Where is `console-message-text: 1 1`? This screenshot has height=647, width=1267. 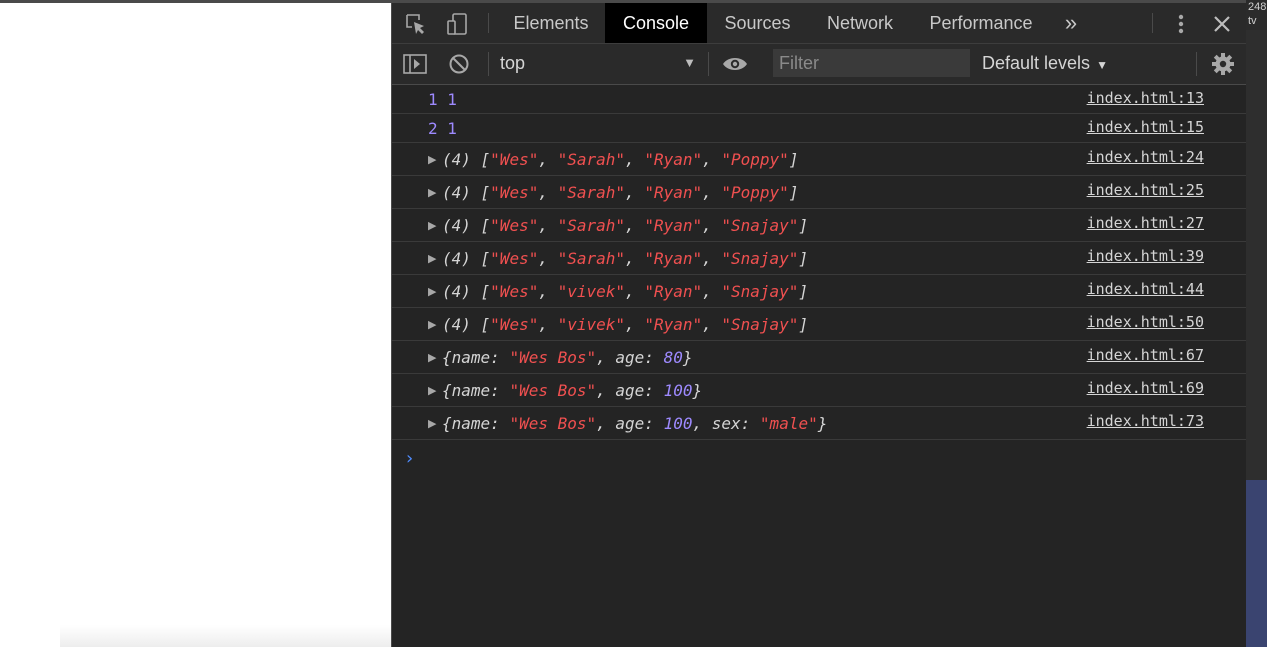
console-message-text: 1 1 is located at coordinates (442, 99).